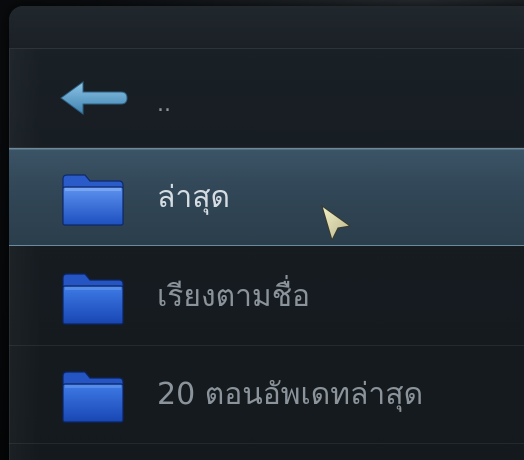 Image resolution: width=524 pixels, height=460 pixels. I want to click on list-item-label: ล่าสุด, so click(194, 197).